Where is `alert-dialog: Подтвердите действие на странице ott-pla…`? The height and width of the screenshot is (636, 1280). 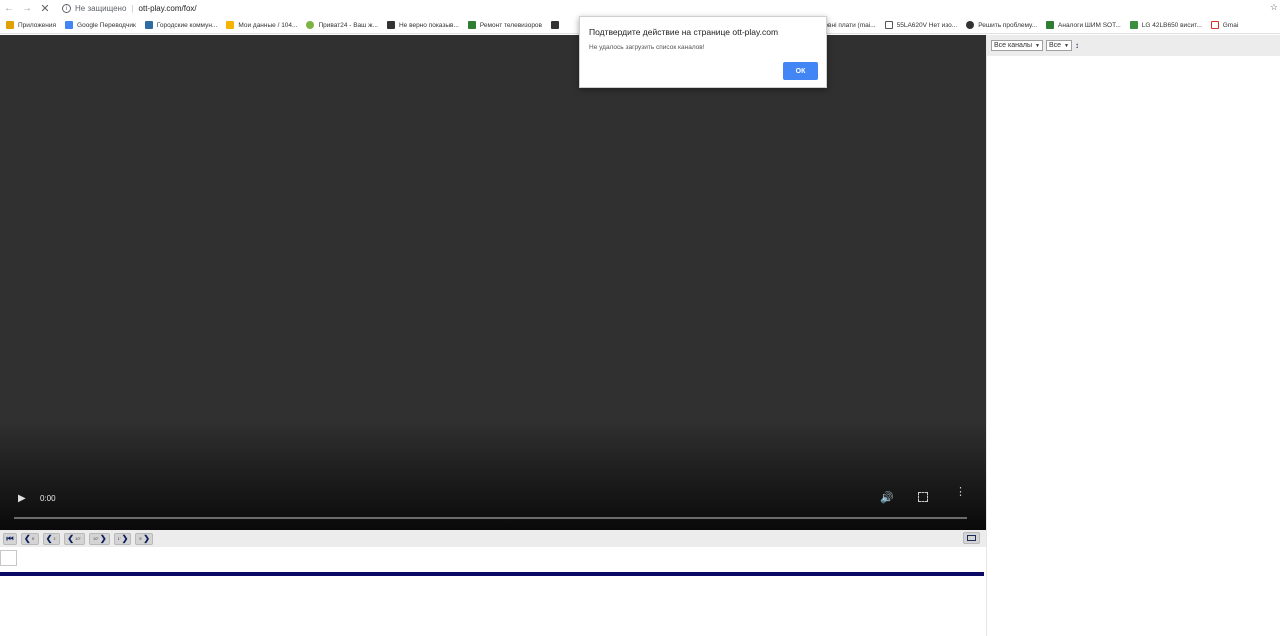
alert-dialog: Подтвердите действие на странице ott-pla… is located at coordinates (703, 52).